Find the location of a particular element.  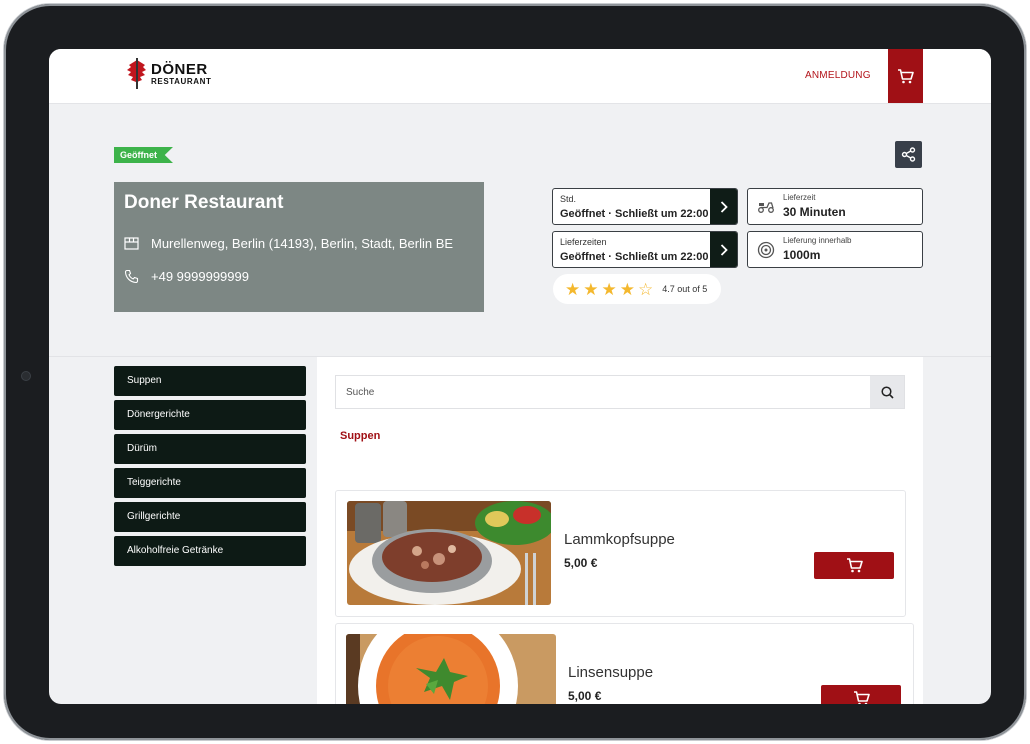

delivery-hours-expand is located at coordinates (723, 249).